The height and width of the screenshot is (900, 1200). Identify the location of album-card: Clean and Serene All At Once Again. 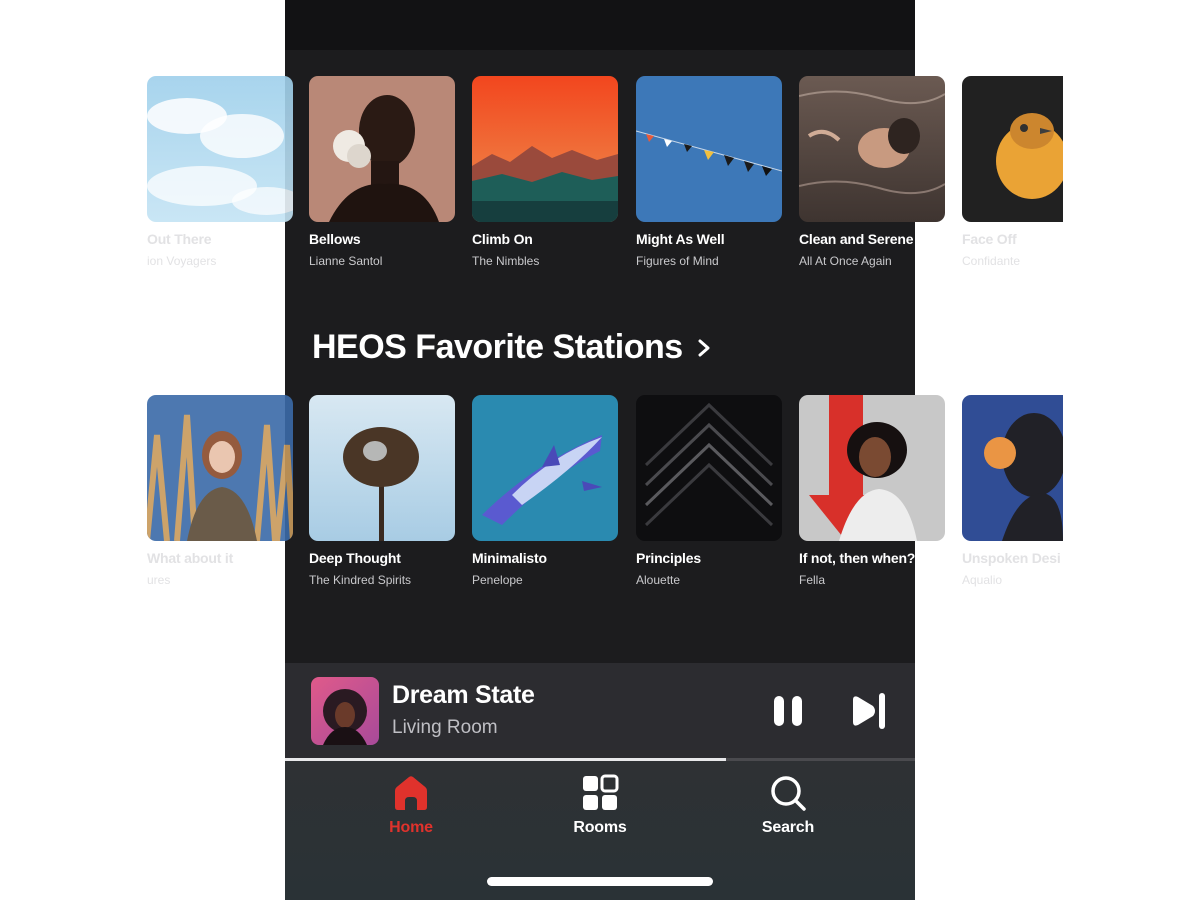
(872, 172).